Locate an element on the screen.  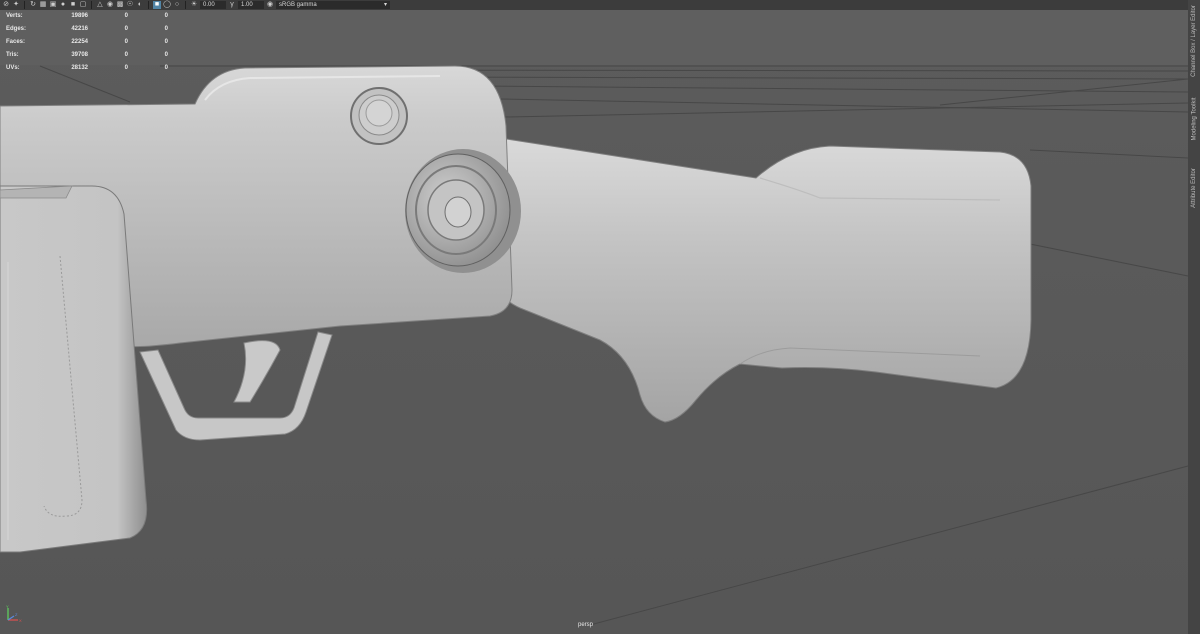
hud-value: 42216 is located at coordinates (79, 29).